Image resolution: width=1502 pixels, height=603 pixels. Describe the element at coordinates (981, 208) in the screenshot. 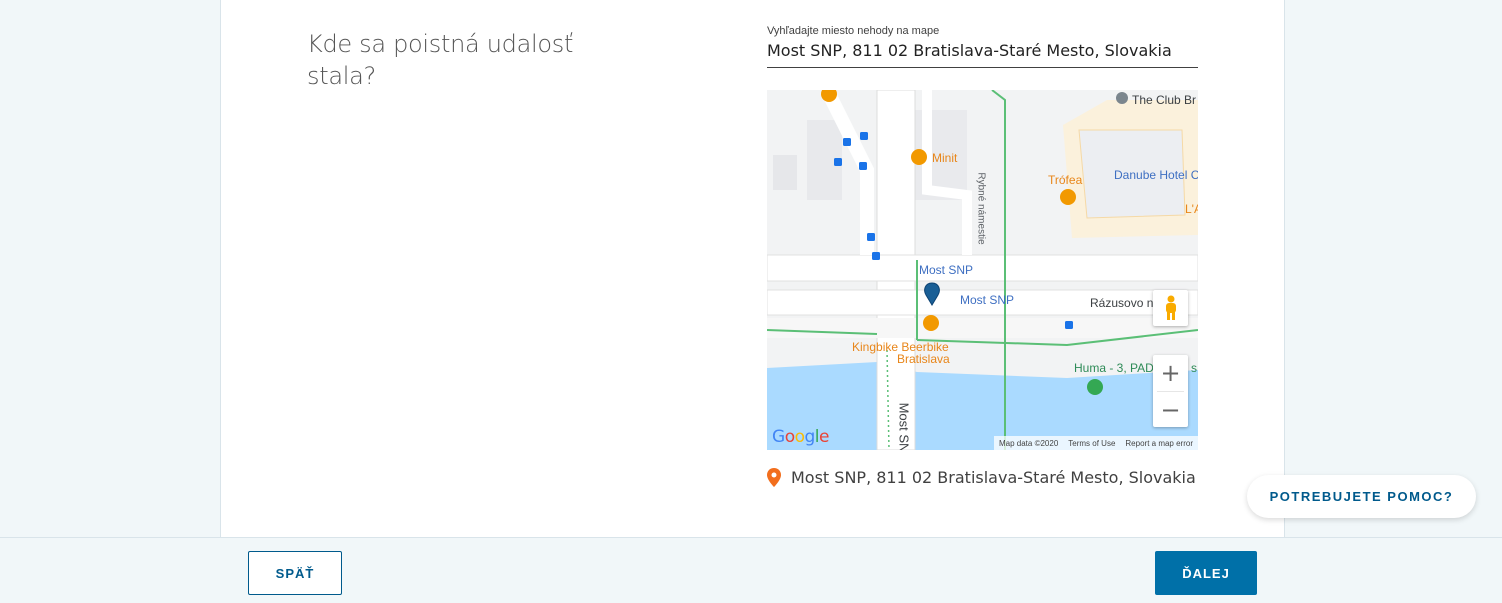

I see `map-label-rybne: Rybné námestie` at that location.